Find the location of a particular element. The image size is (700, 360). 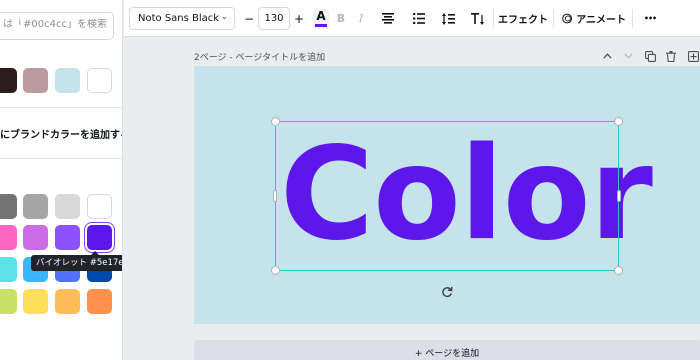

add-brand-colors-link: にブランドカラーを追加する is located at coordinates (61, 133).